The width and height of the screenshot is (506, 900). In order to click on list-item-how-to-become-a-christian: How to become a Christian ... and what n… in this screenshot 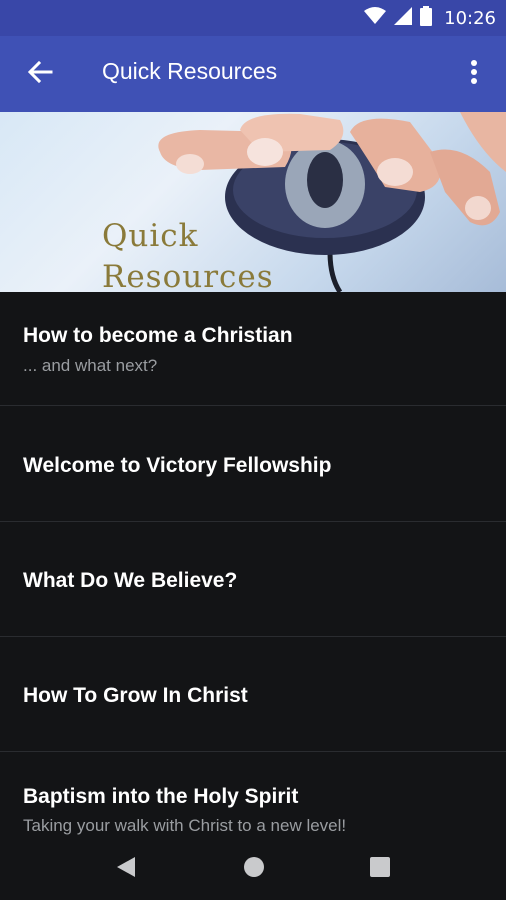, I will do `click(253, 349)`.